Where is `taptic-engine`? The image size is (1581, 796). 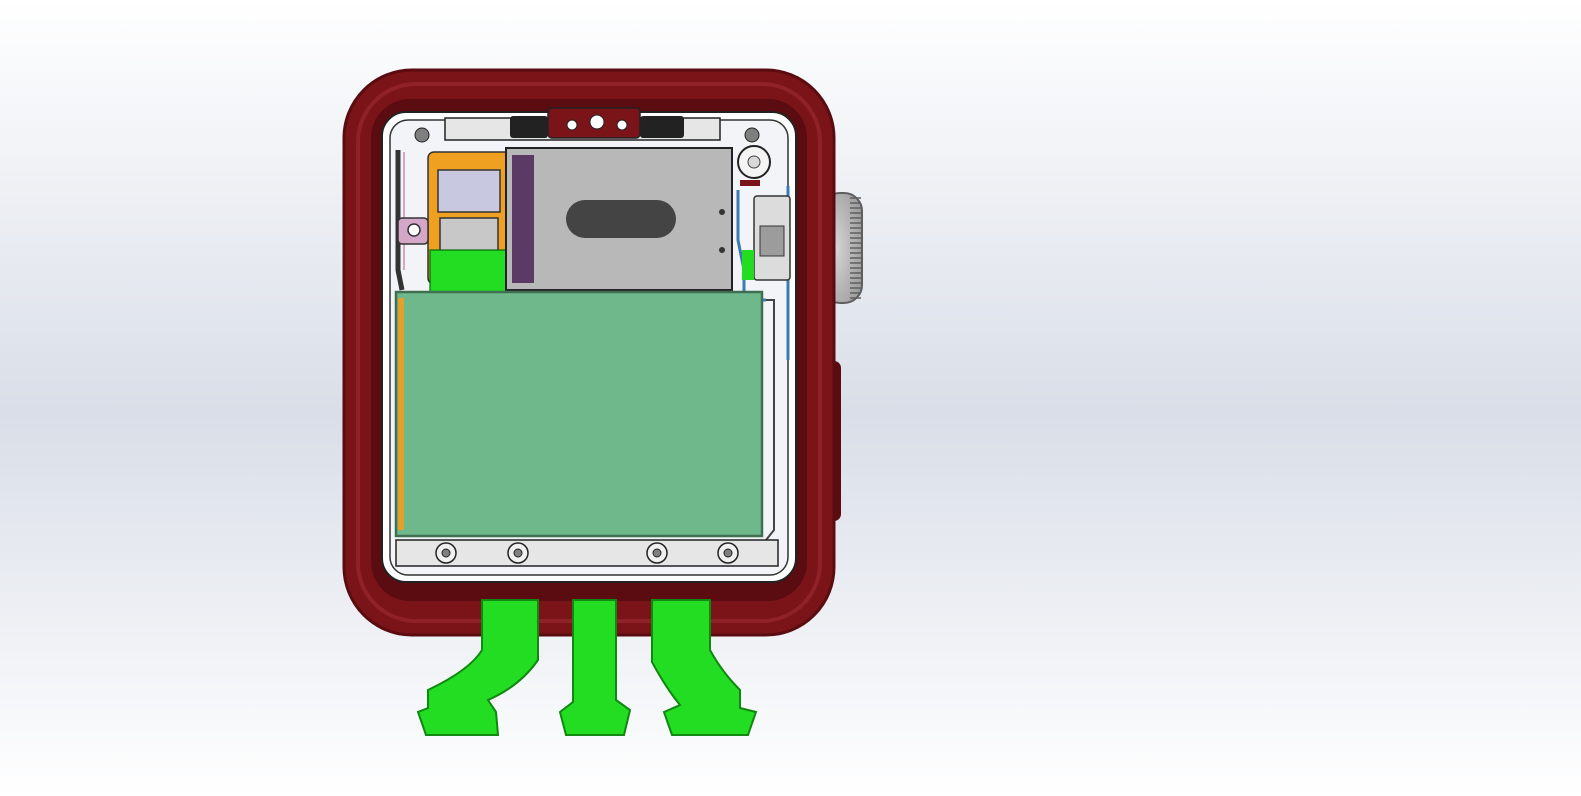 taptic-engine is located at coordinates (619, 219).